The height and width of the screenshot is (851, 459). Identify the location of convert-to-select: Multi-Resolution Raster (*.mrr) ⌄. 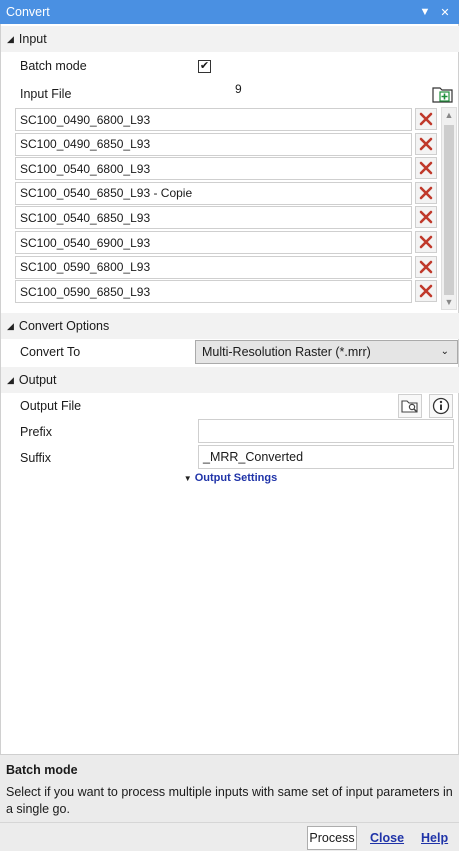
(326, 352).